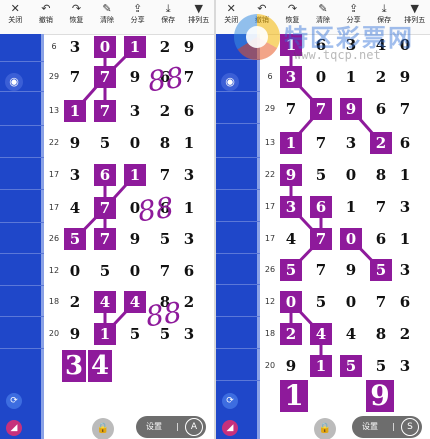  I want to click on lock-icon: 🔒, so click(325, 428).